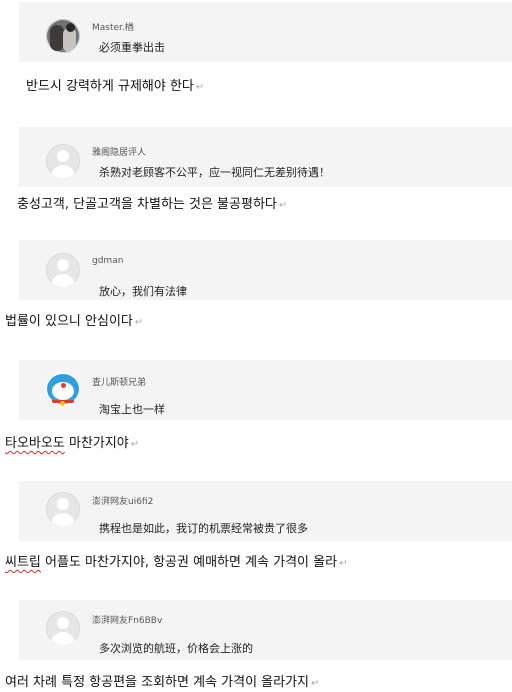  Describe the element at coordinates (203, 528) in the screenshot. I see `comment-text: 携程也是如此，我订的机票经常被贵了很多` at that location.